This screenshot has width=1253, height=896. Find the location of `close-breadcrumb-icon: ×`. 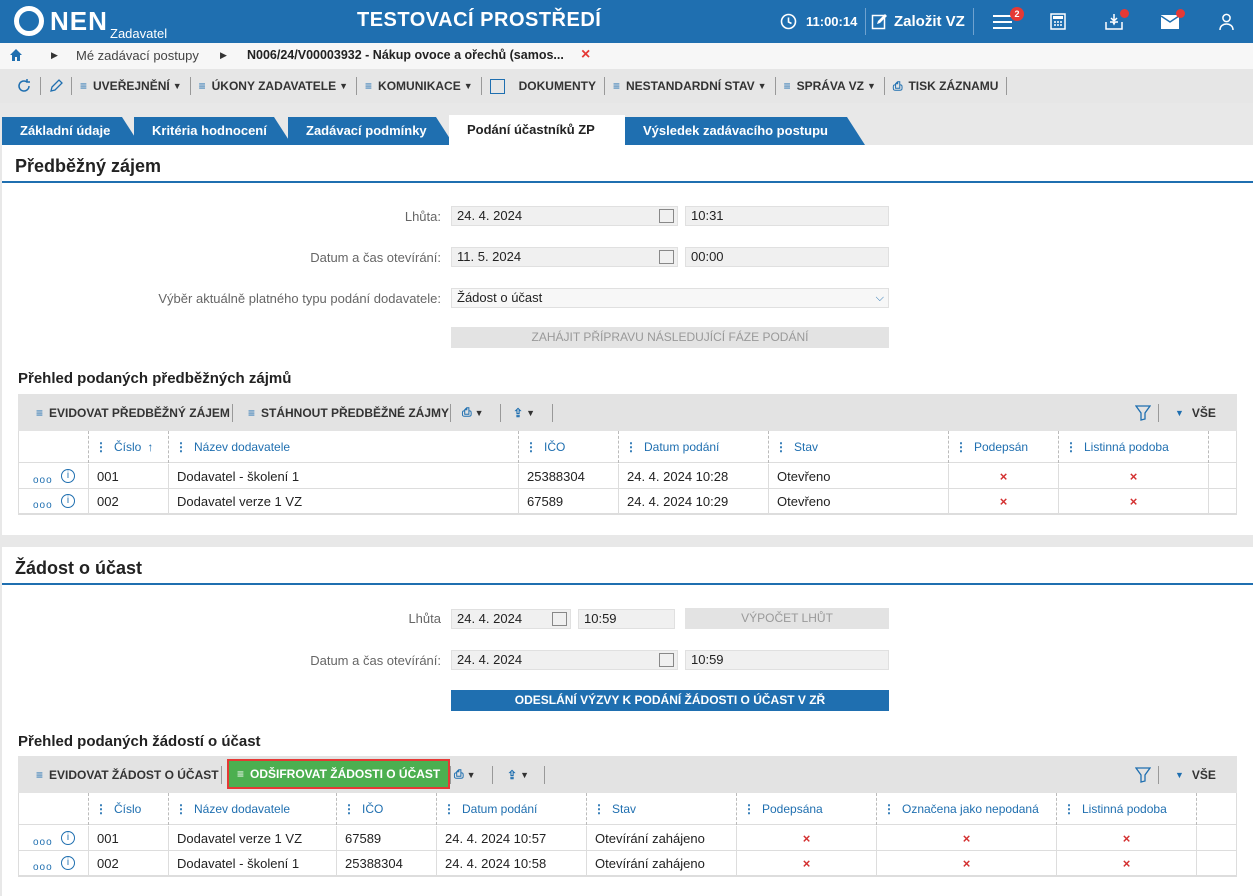

close-breadcrumb-icon: × is located at coordinates (585, 55).